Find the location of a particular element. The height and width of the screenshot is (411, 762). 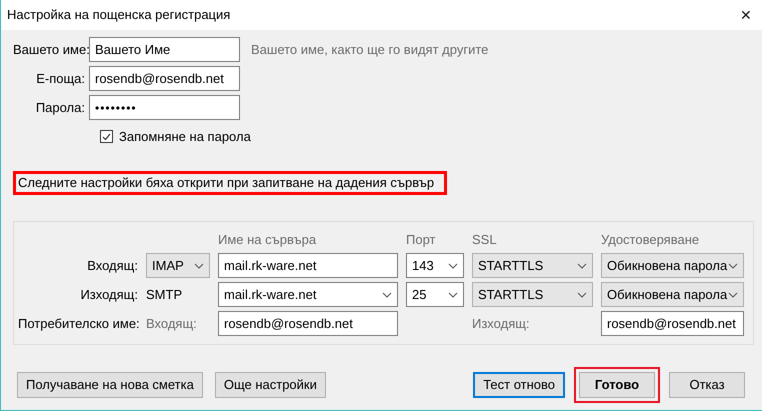

protocol-dropdown: IMAP is located at coordinates (178, 265).